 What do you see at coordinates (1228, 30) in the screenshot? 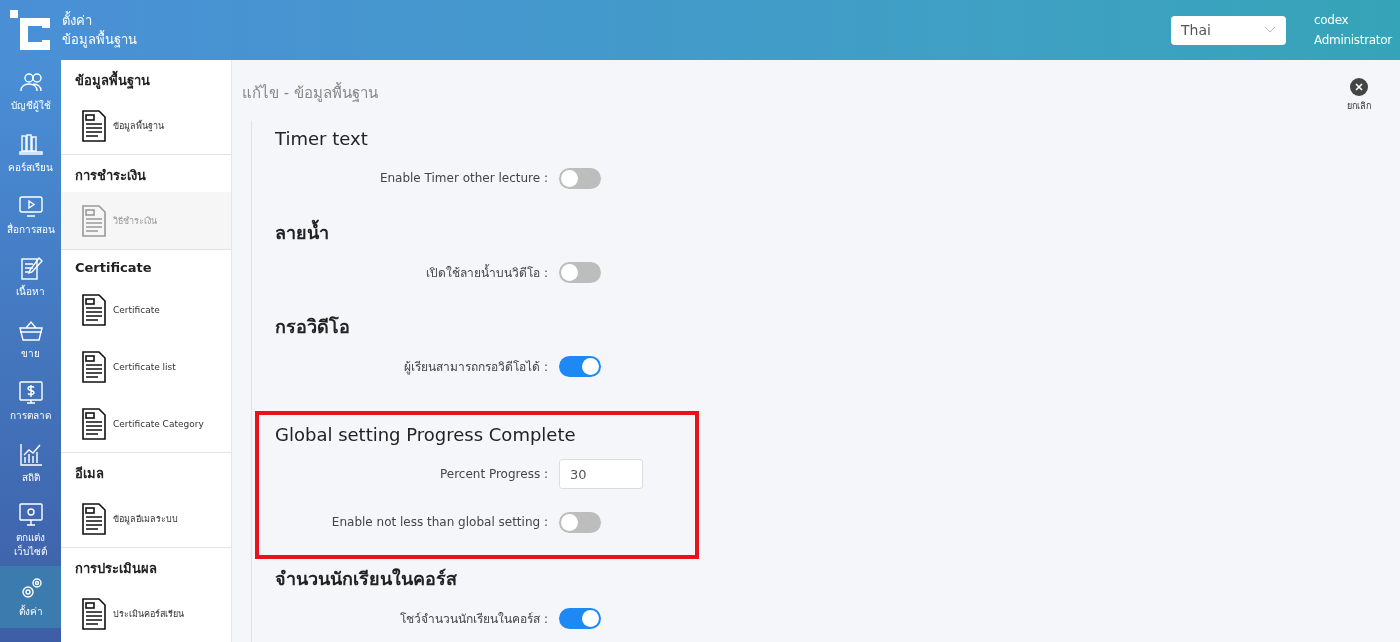
I see `language-select: Thai` at bounding box center [1228, 30].